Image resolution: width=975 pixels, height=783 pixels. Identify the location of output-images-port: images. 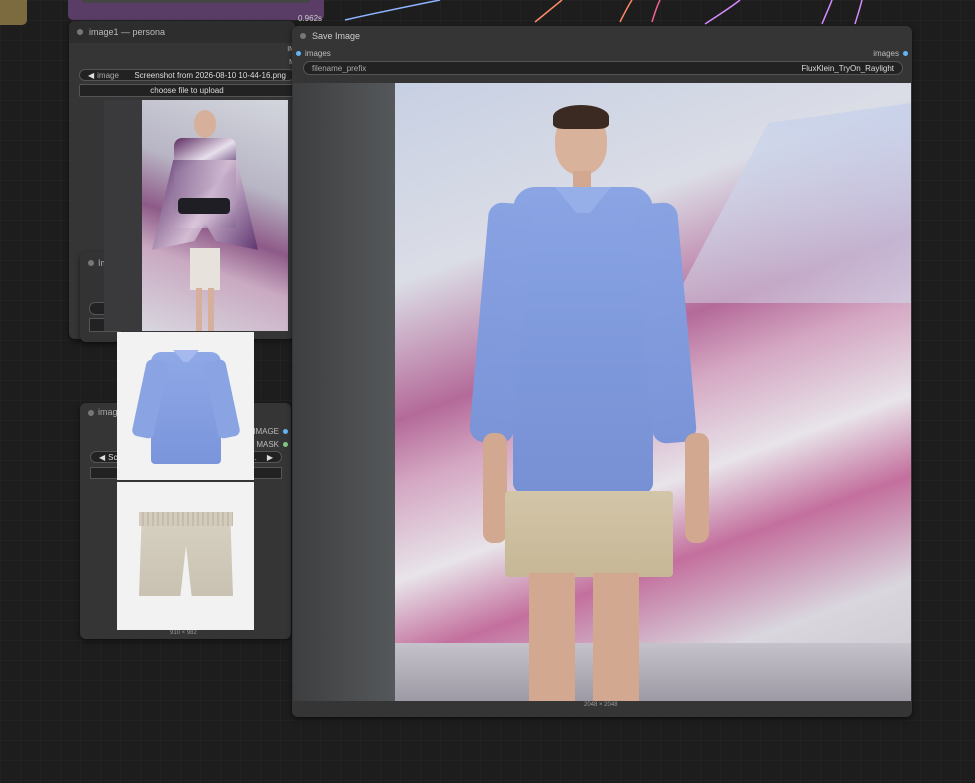
(890, 53).